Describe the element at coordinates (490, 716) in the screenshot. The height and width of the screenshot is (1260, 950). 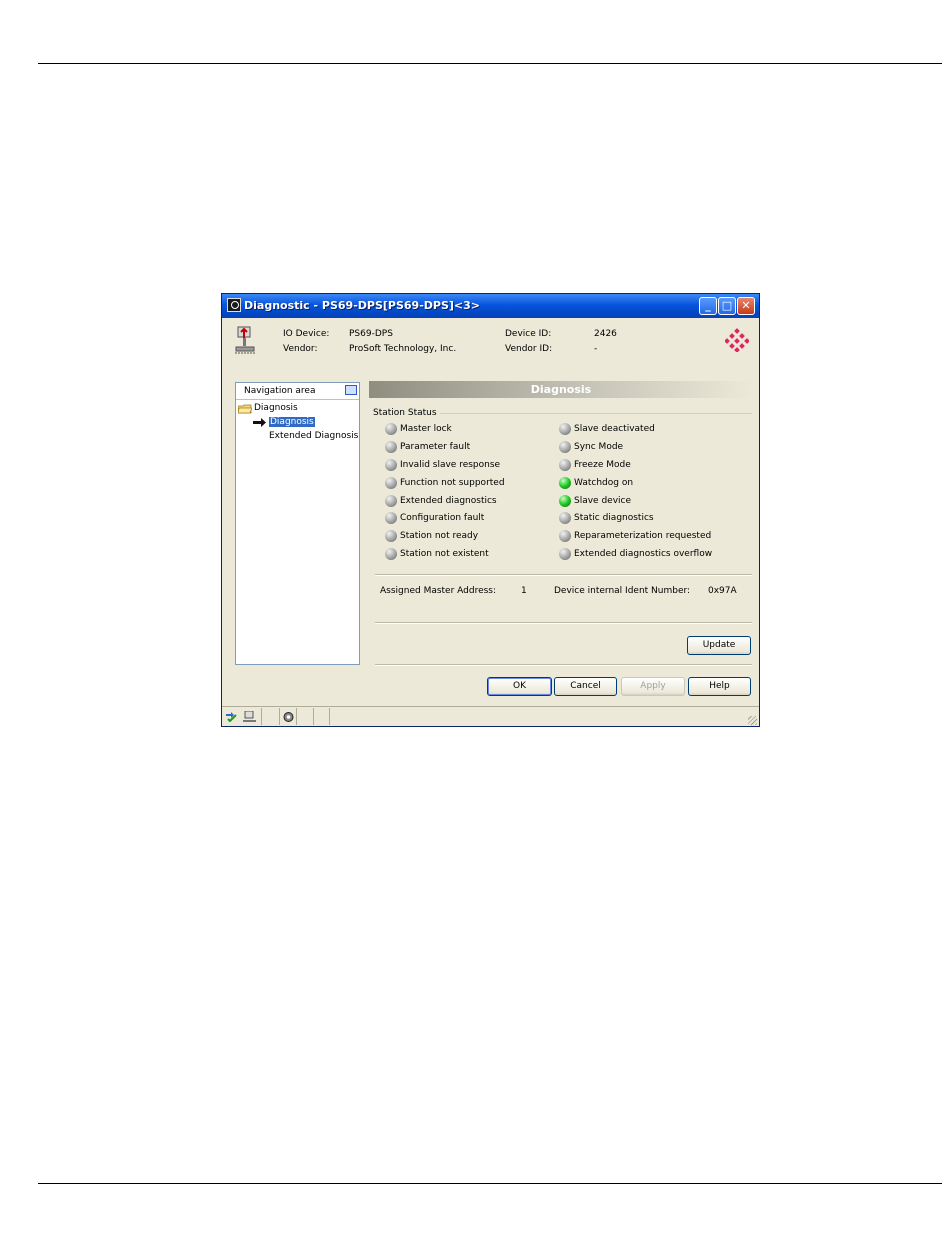
I see `status-bar` at that location.